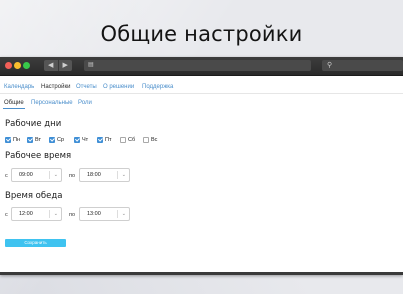 This screenshot has height=294, width=403. I want to click on day-checkbox-fri: Пт, so click(104, 140).